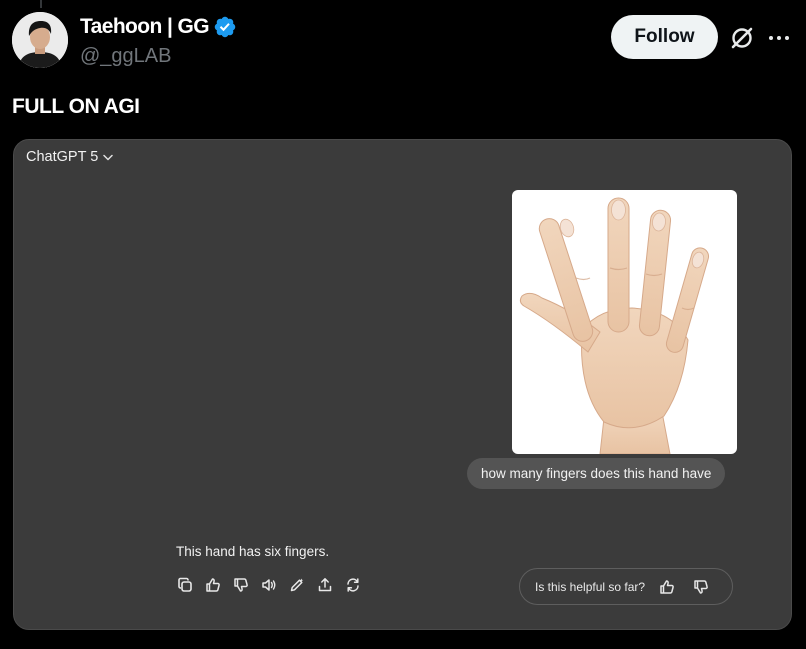 The width and height of the screenshot is (806, 649). I want to click on verified-badge-icon, so click(225, 27).